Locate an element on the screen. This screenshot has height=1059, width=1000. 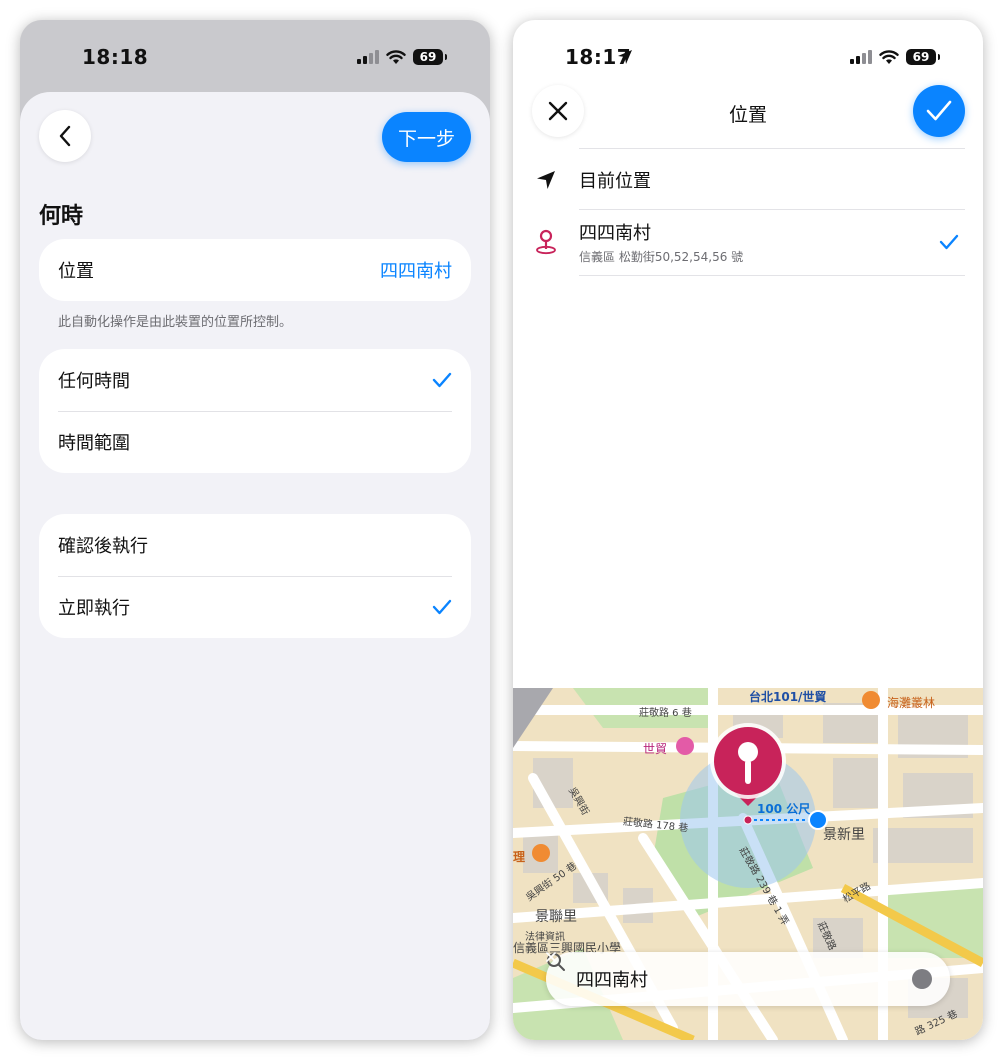
map-label: 台北101/世貿 is located at coordinates (788, 697).